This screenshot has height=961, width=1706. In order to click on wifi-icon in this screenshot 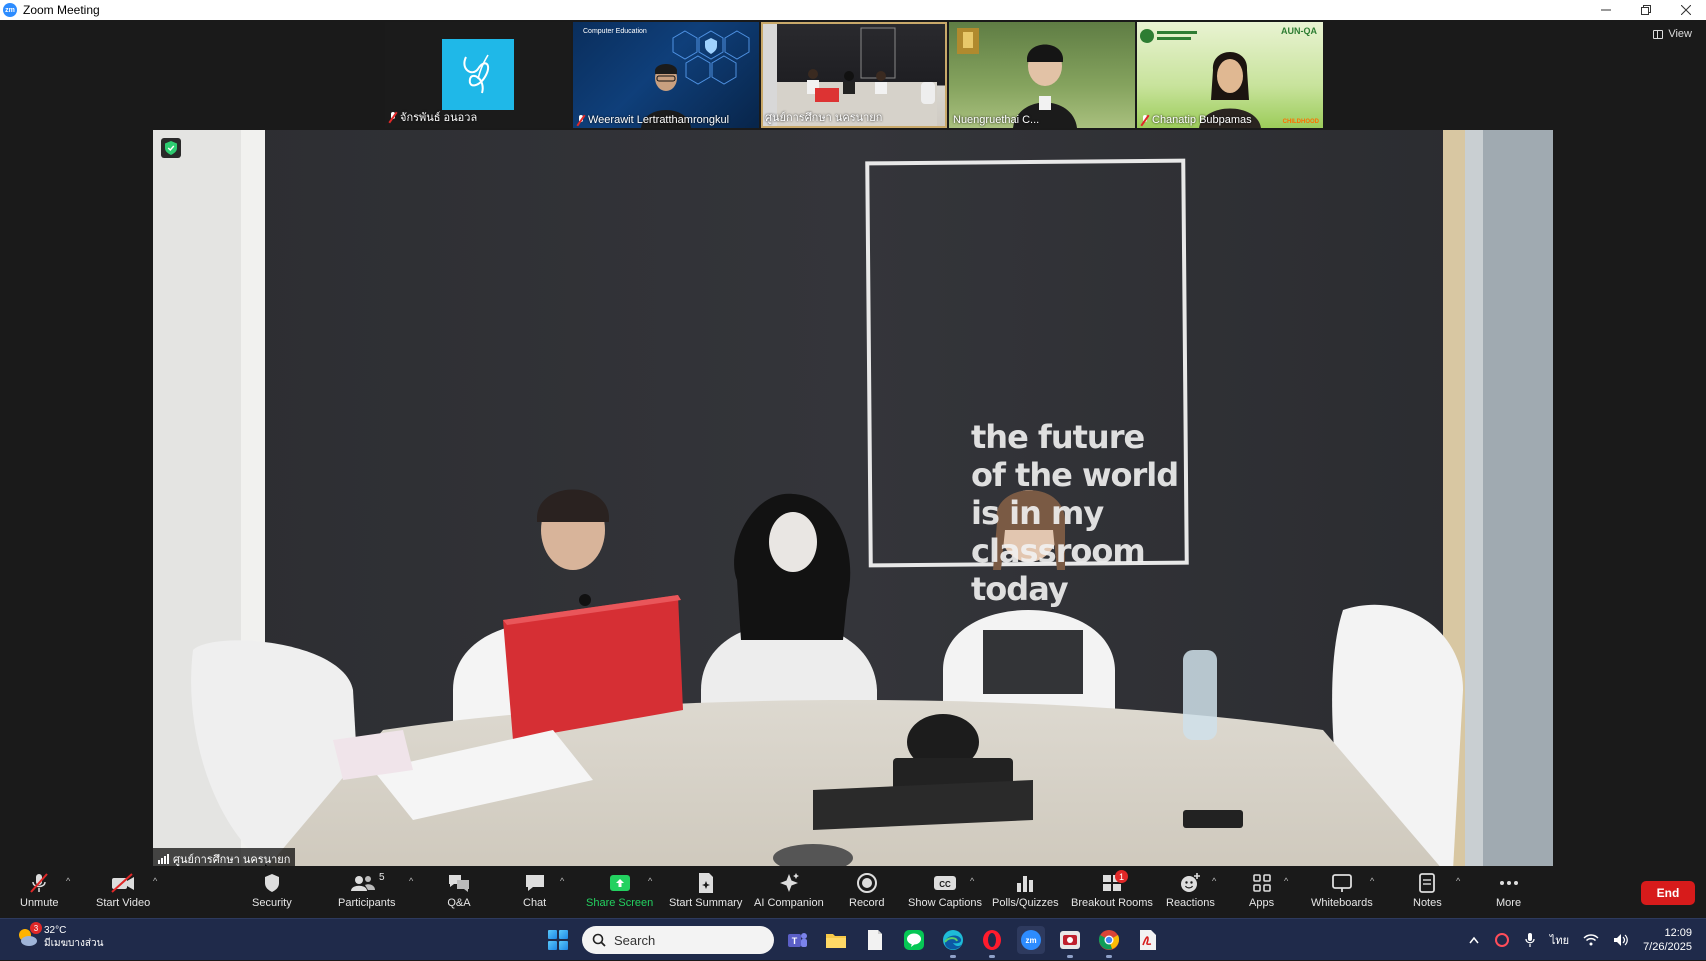, I will do `click(1591, 940)`.